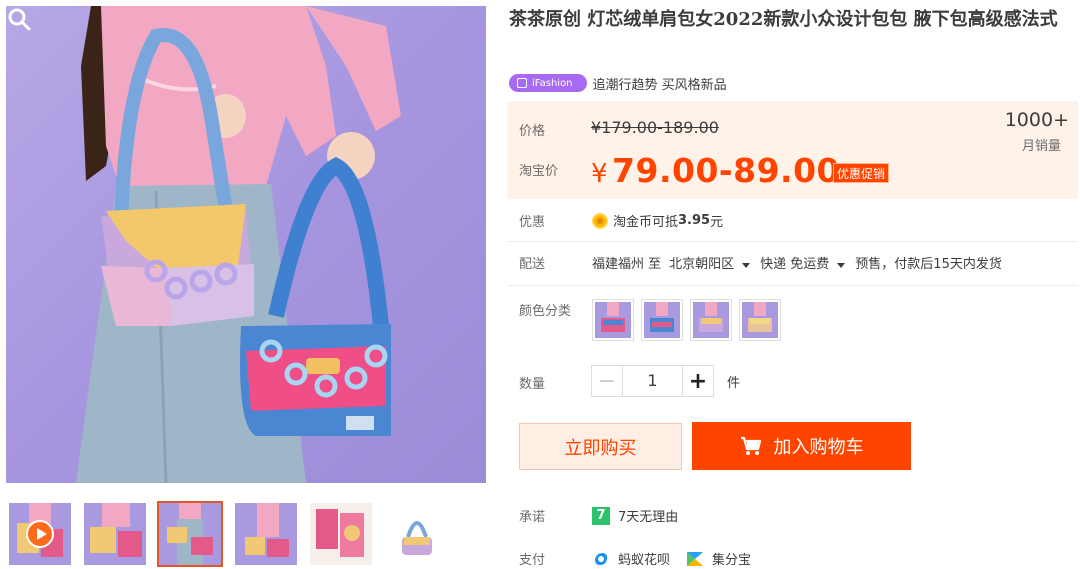 This screenshot has width=1080, height=569. Describe the element at coordinates (801, 446) in the screenshot. I see `add-to-cart-button: 加入购物车` at that location.